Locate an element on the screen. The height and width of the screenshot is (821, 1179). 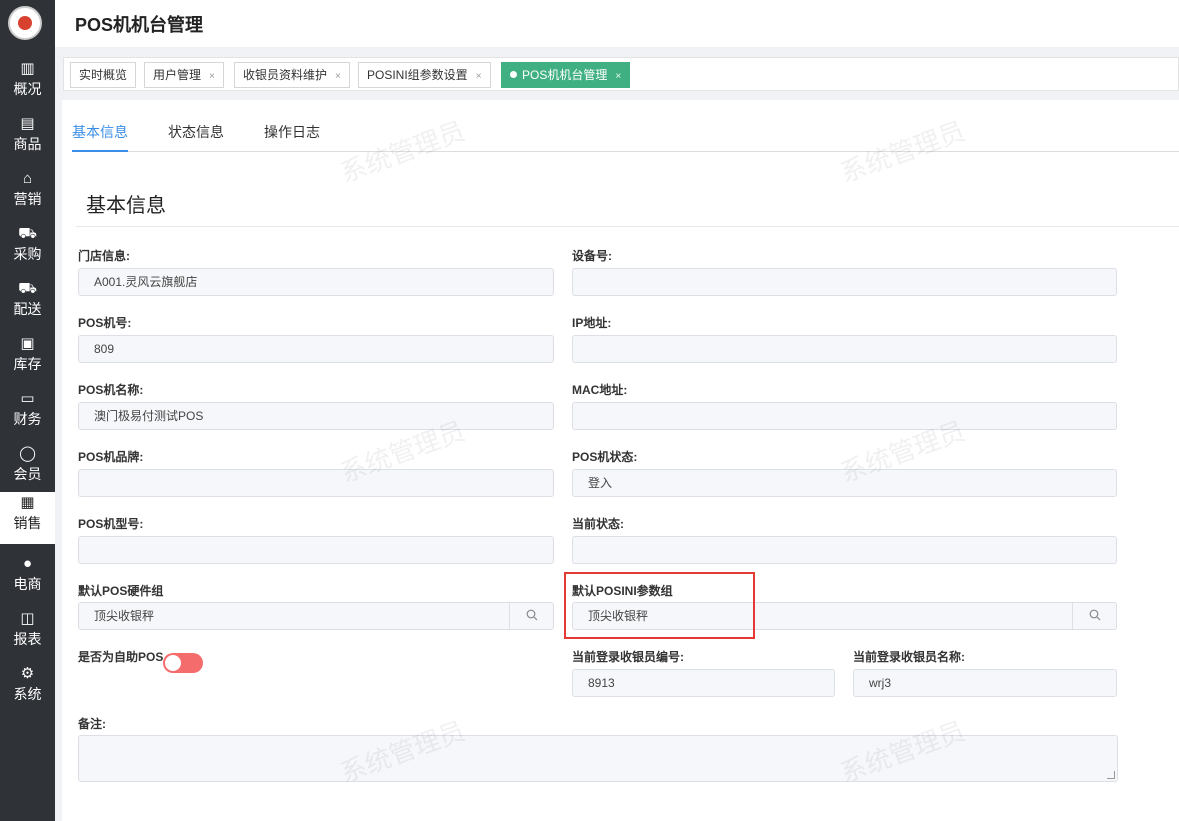
subtab-operation-log: 操作日志 is located at coordinates (292, 137).